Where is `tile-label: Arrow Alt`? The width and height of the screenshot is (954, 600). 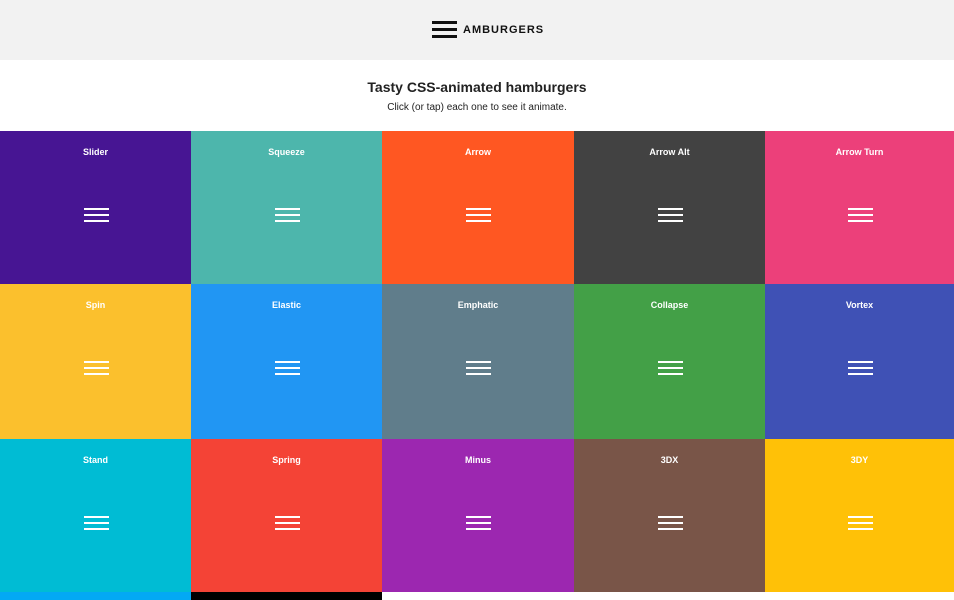
tile-label: Arrow Alt is located at coordinates (669, 152).